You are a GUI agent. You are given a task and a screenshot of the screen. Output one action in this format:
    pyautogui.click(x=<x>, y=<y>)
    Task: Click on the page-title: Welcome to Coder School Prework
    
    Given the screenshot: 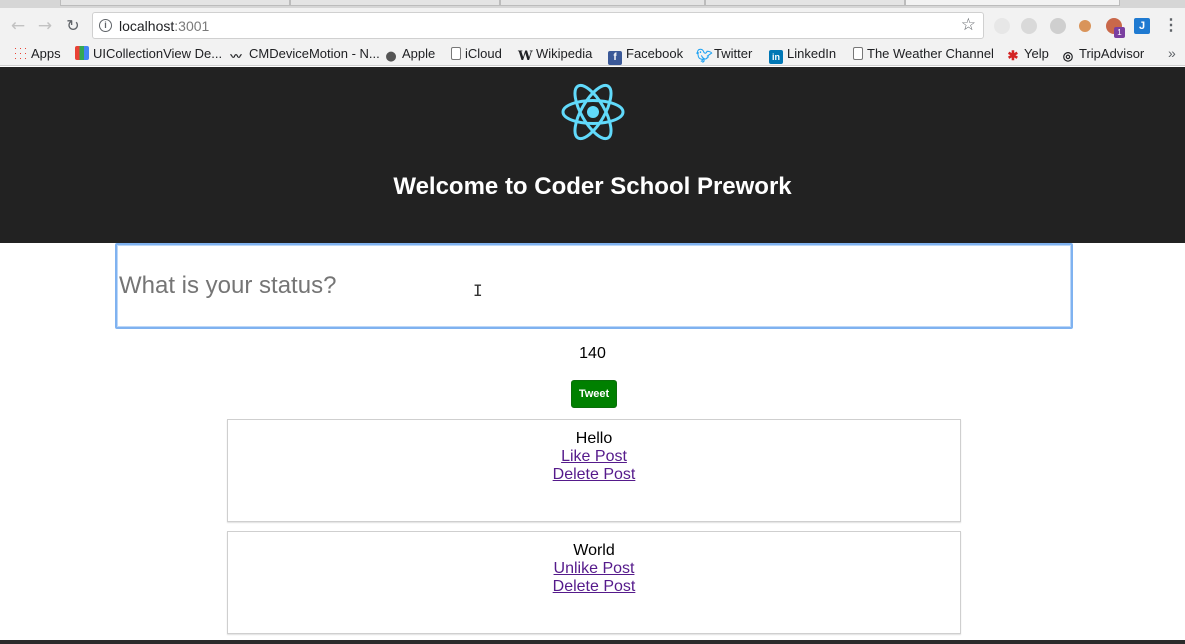 What is the action you would take?
    pyautogui.click(x=592, y=186)
    